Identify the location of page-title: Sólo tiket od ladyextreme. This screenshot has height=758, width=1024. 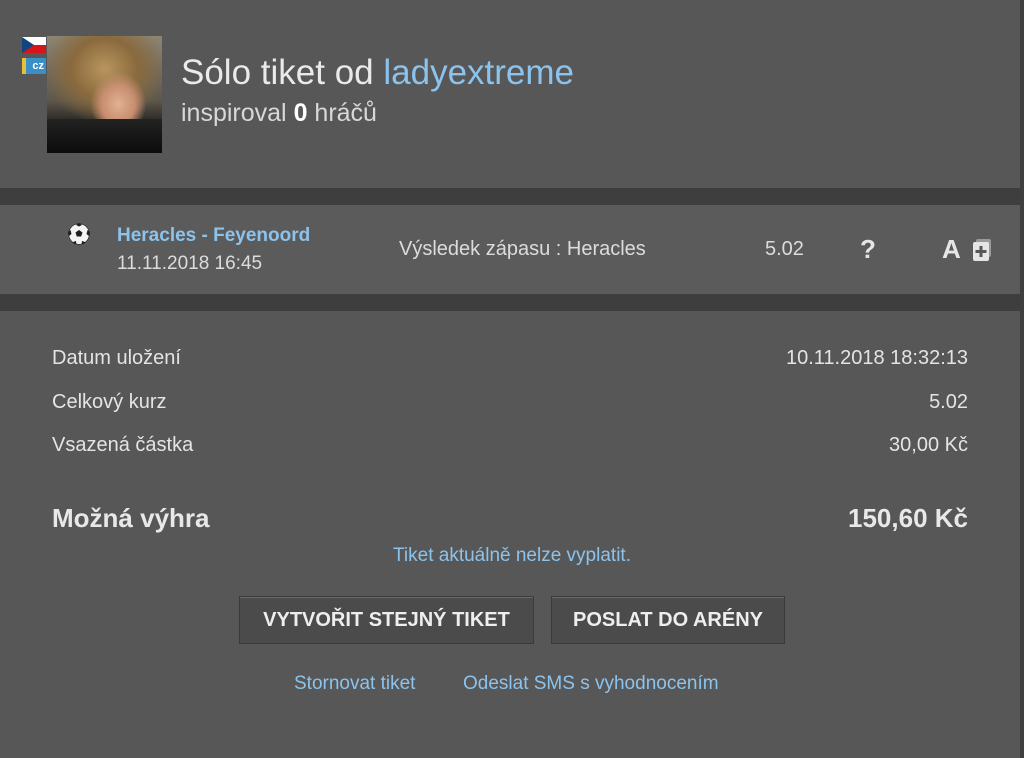
(377, 73).